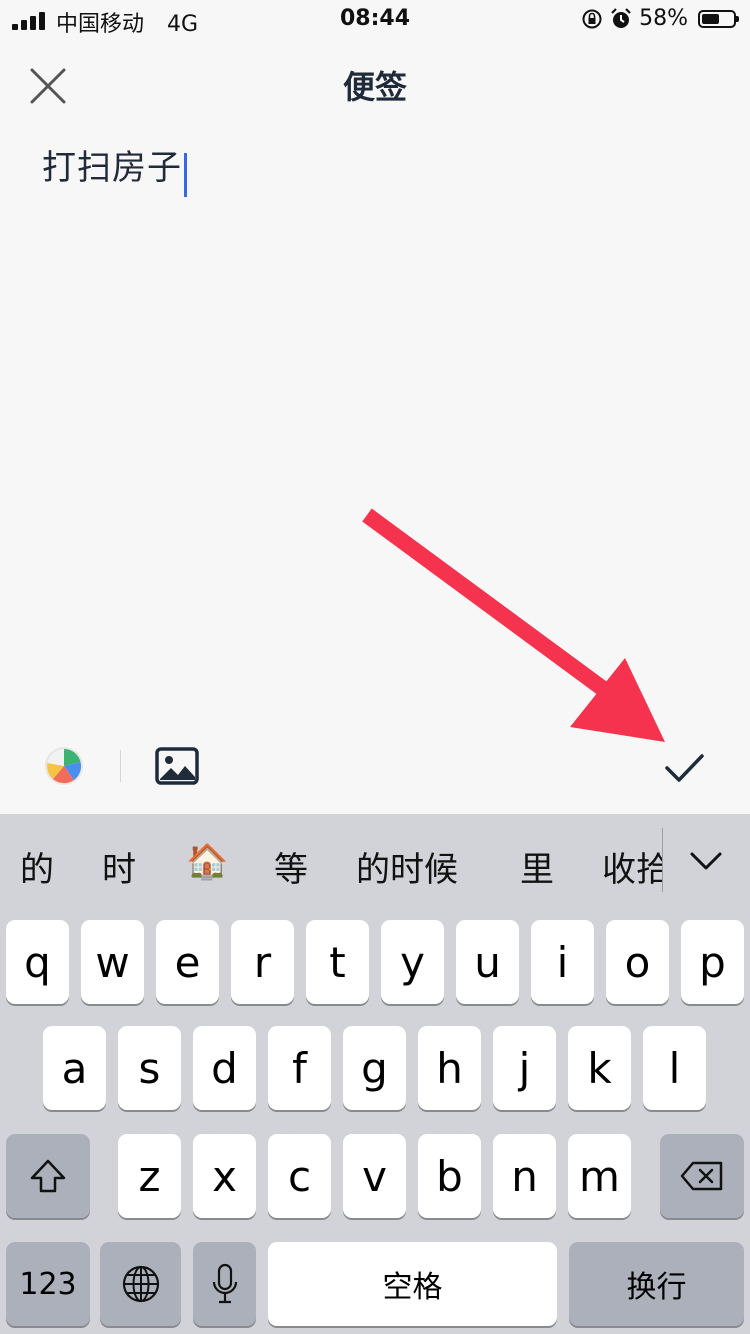 This screenshot has width=750, height=1334. What do you see at coordinates (112, 962) in the screenshot?
I see `key-w: w` at bounding box center [112, 962].